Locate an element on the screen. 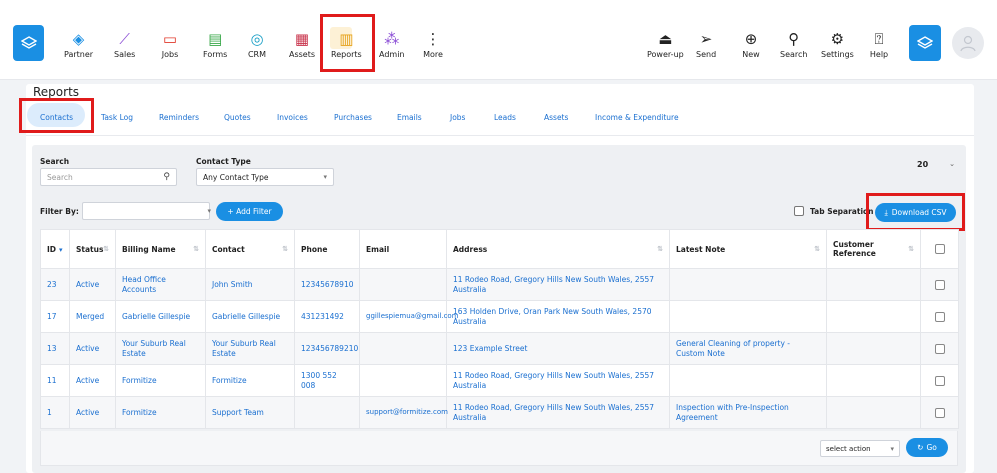 Image resolution: width=997 pixels, height=473 pixels. nav-forms: ▤ Forms is located at coordinates (215, 44).